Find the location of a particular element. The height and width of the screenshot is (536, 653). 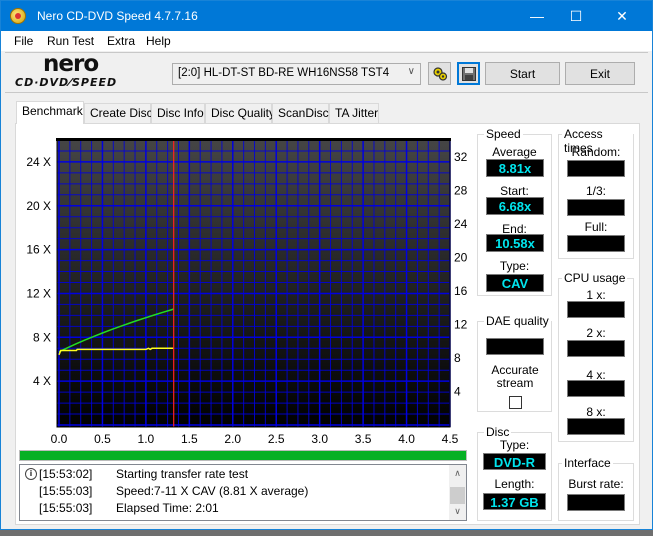

cpu-8x-label: 8 x: is located at coordinates (596, 412).